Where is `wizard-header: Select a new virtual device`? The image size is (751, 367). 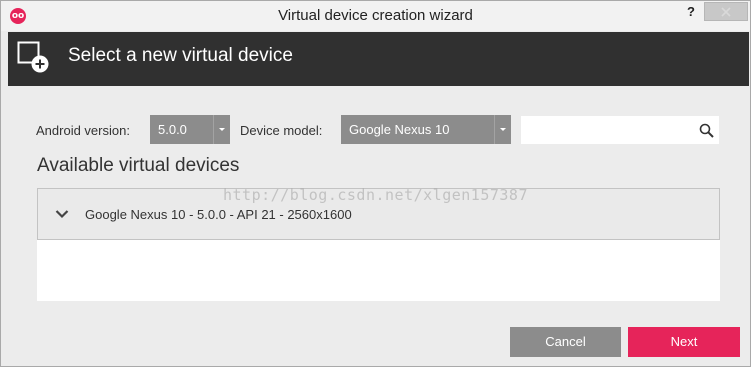
wizard-header: Select a new virtual device is located at coordinates (378, 59).